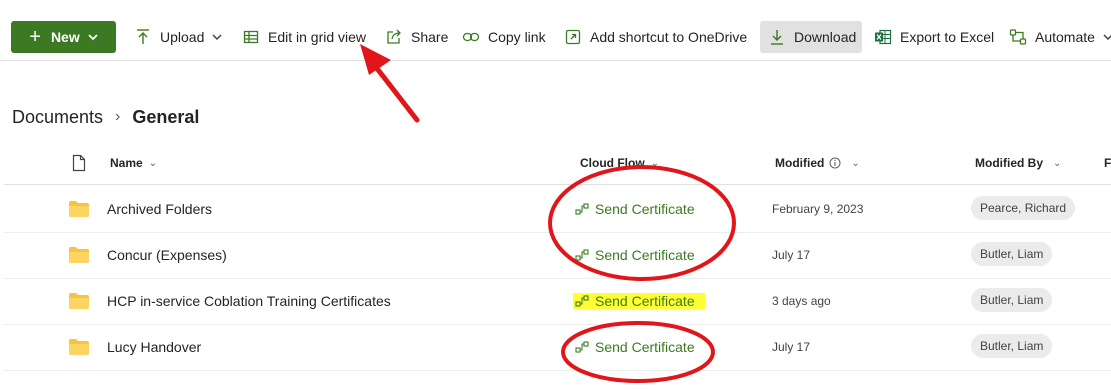  What do you see at coordinates (818, 209) in the screenshot?
I see `row-modified: February 9, 2023` at bounding box center [818, 209].